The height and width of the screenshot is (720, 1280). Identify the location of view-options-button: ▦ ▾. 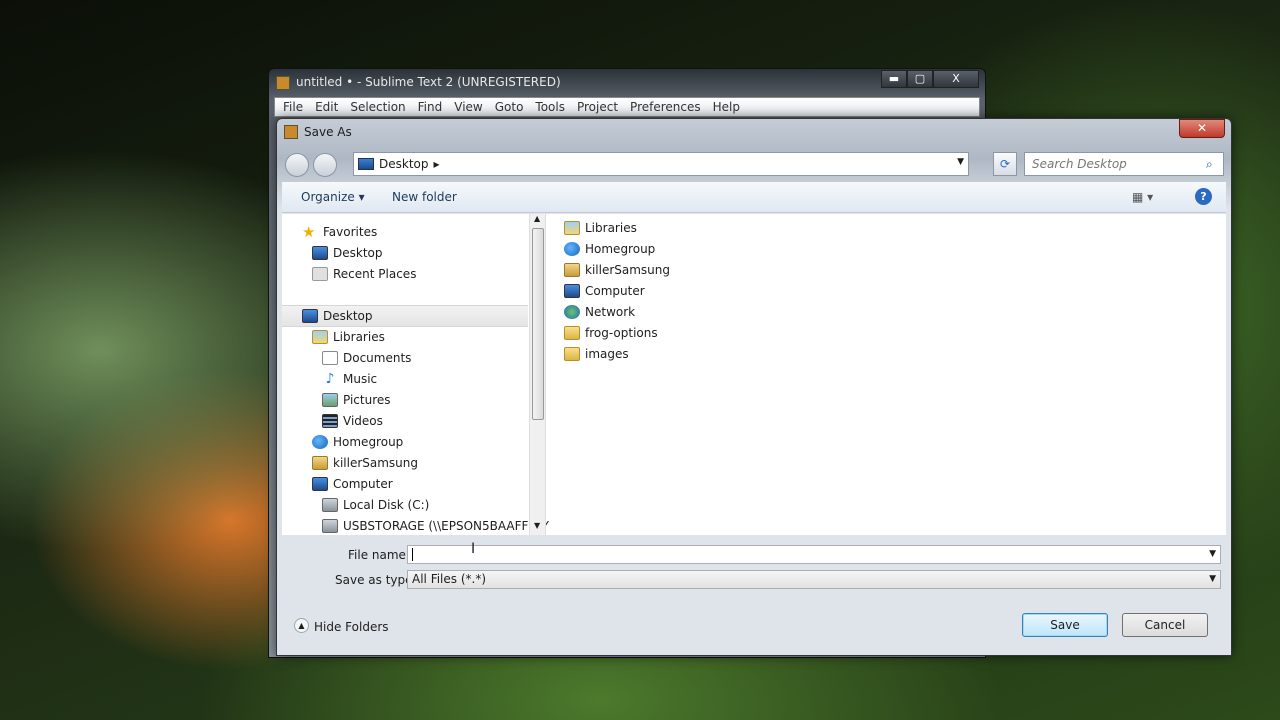
(1142, 197).